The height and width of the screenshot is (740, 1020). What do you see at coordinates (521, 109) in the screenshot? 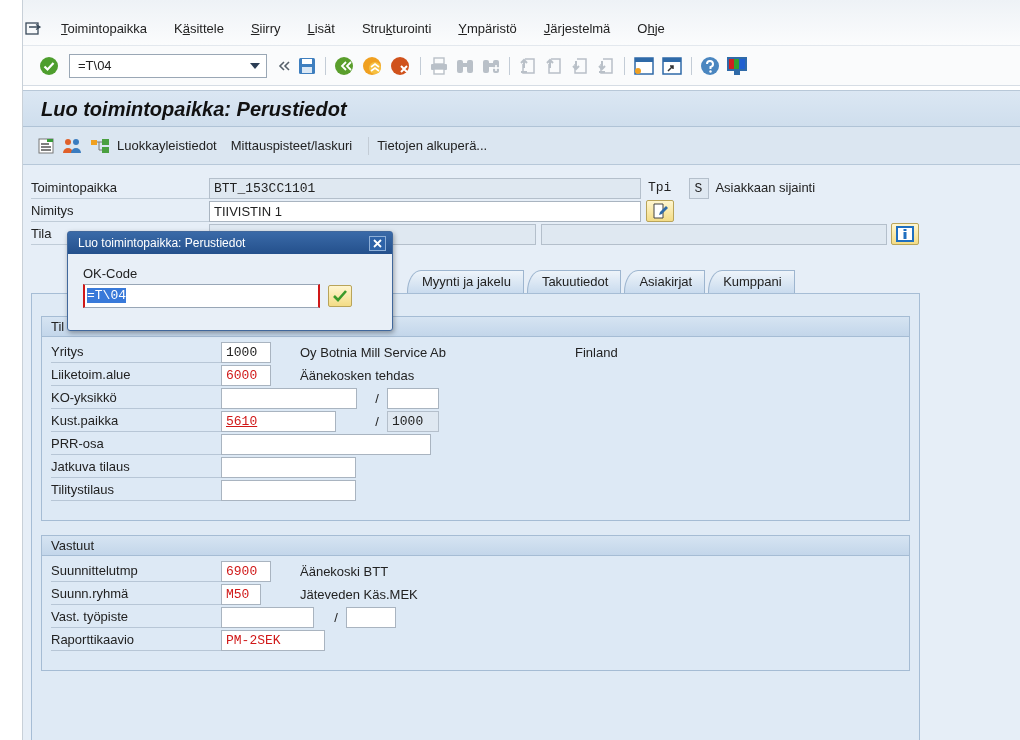
I see `page-title: Luo toimintopaikka: Perustiedot` at bounding box center [521, 109].